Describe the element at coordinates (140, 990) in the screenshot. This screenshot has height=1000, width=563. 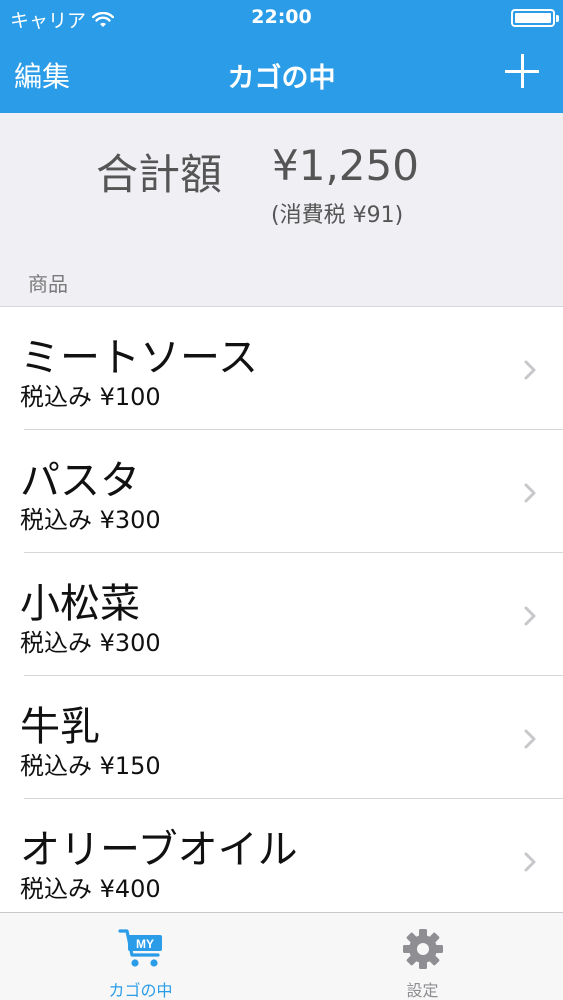
I see `tab-label: カゴの中` at that location.